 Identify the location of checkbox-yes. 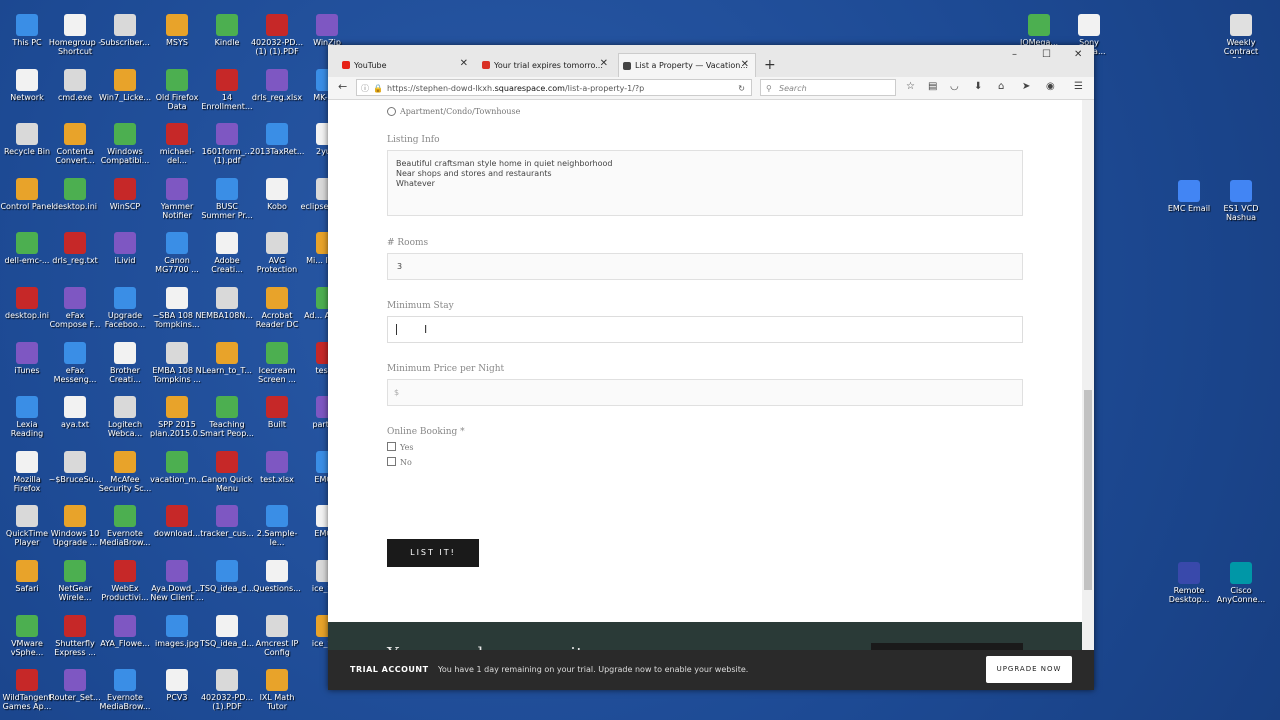
(391, 446).